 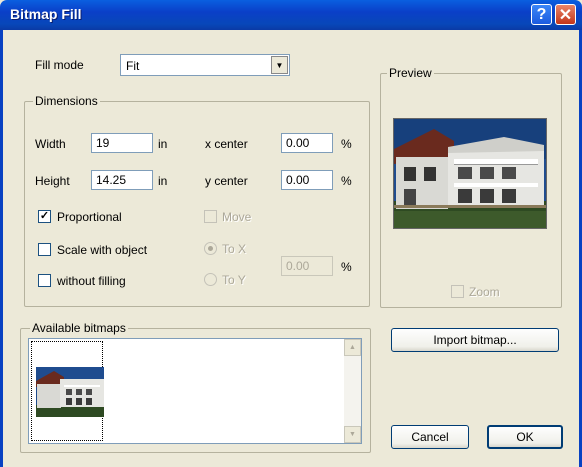 I want to click on move-label: Move, so click(x=237, y=217).